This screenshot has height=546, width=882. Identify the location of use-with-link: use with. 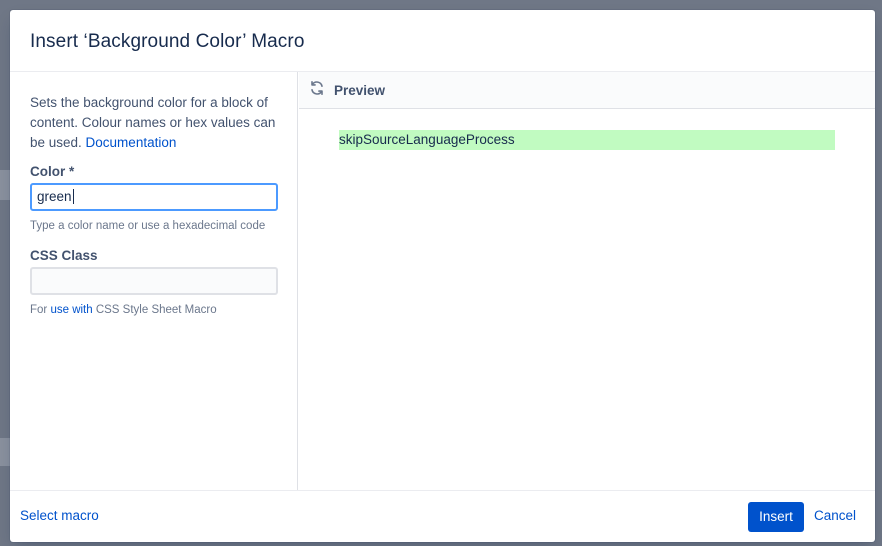
(71, 310).